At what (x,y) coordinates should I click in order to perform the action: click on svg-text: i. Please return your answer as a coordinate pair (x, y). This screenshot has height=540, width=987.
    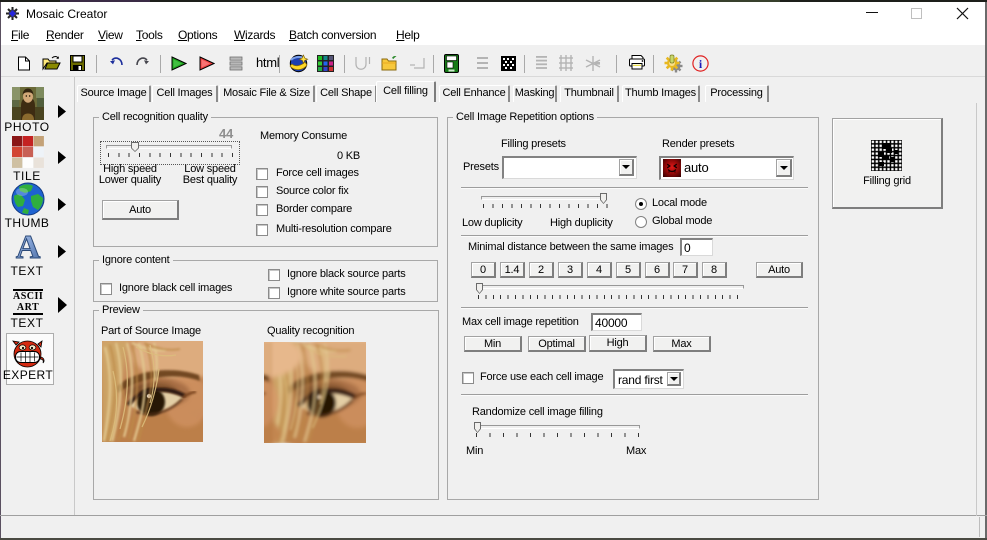
    Looking at the image, I should click on (701, 64).